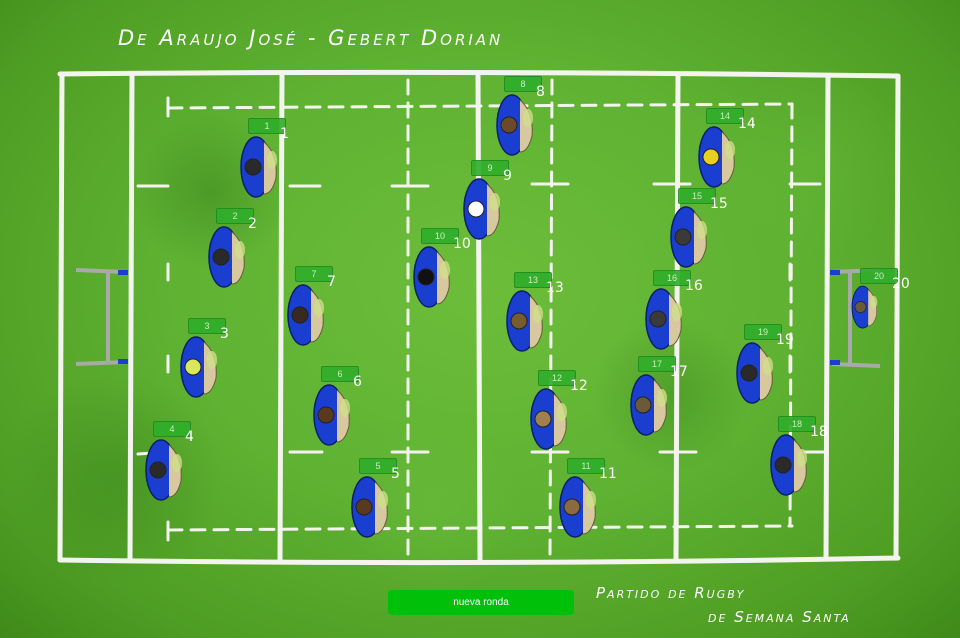  Describe the element at coordinates (819, 432) in the screenshot. I see `player-number: 18` at that location.